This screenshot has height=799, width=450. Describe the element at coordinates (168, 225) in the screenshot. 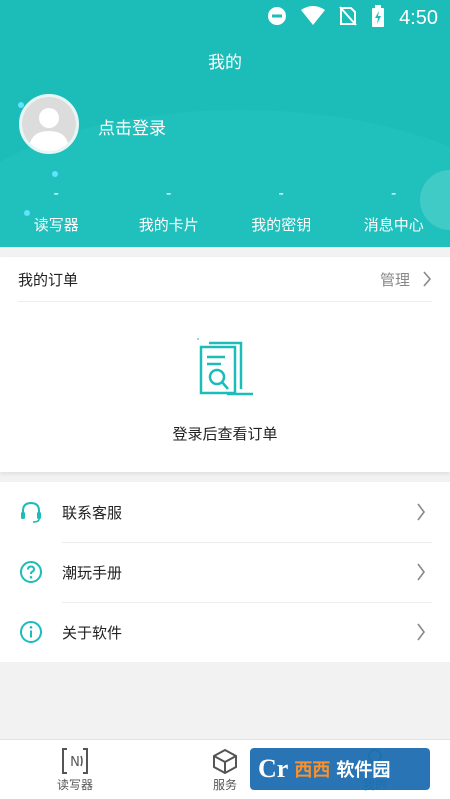

I see `stat-label: 我的卡片` at that location.